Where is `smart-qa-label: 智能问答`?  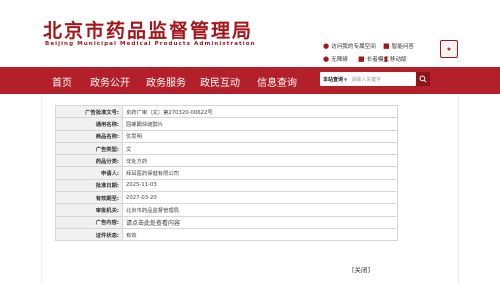
smart-qa-label: 智能问答 is located at coordinates (403, 47).